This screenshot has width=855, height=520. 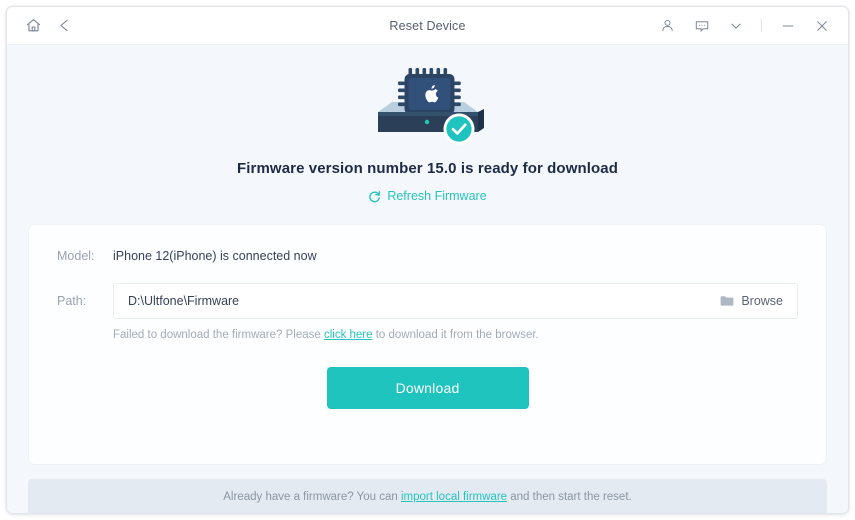 I want to click on download-button-wrapper: Download, so click(x=427, y=387).